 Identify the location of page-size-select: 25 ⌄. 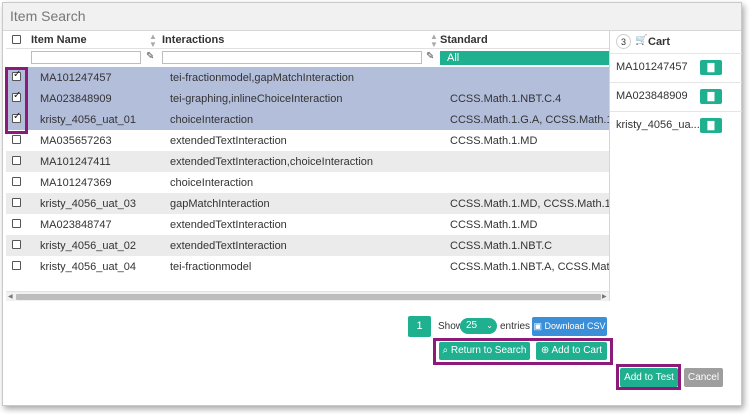
(478, 326).